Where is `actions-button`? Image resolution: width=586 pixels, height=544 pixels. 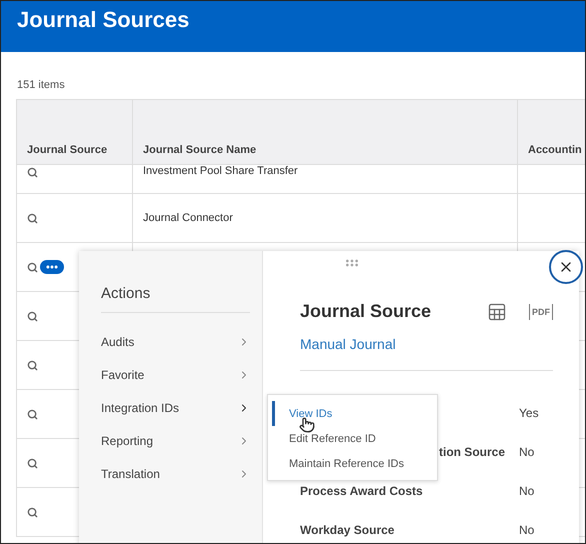 actions-button is located at coordinates (52, 267).